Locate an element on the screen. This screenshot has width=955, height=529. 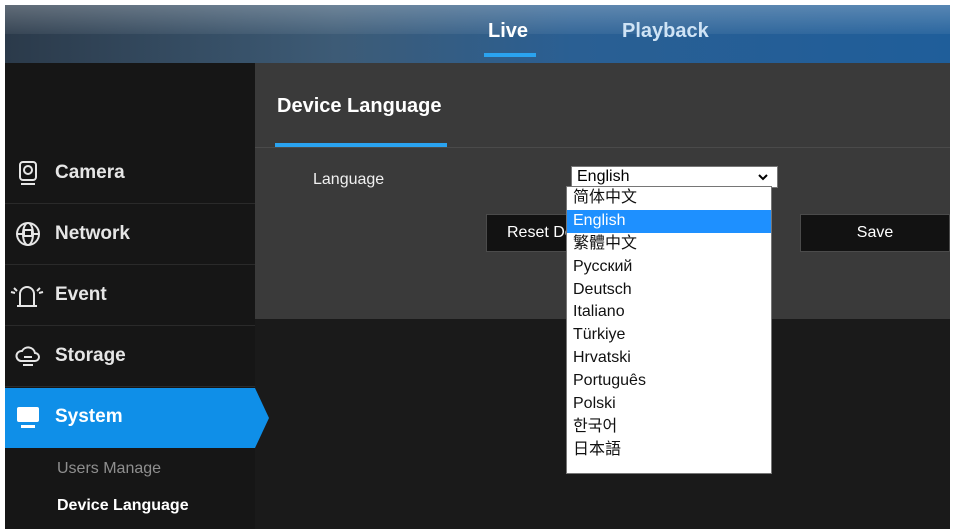
language-option: Polski is located at coordinates (669, 404).